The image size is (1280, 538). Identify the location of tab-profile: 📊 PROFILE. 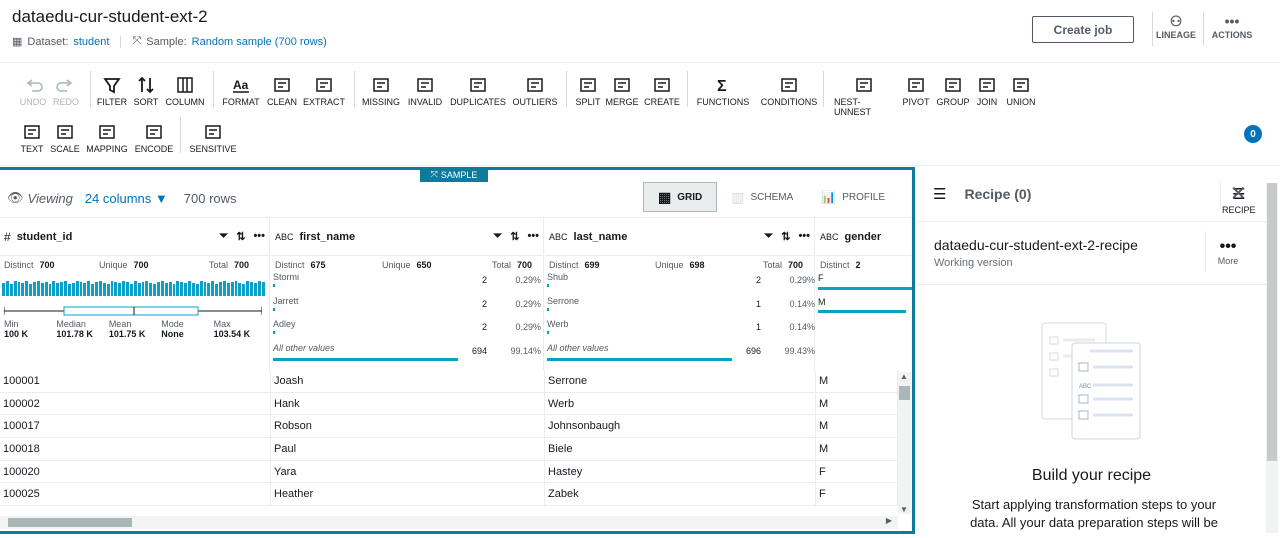
(853, 197).